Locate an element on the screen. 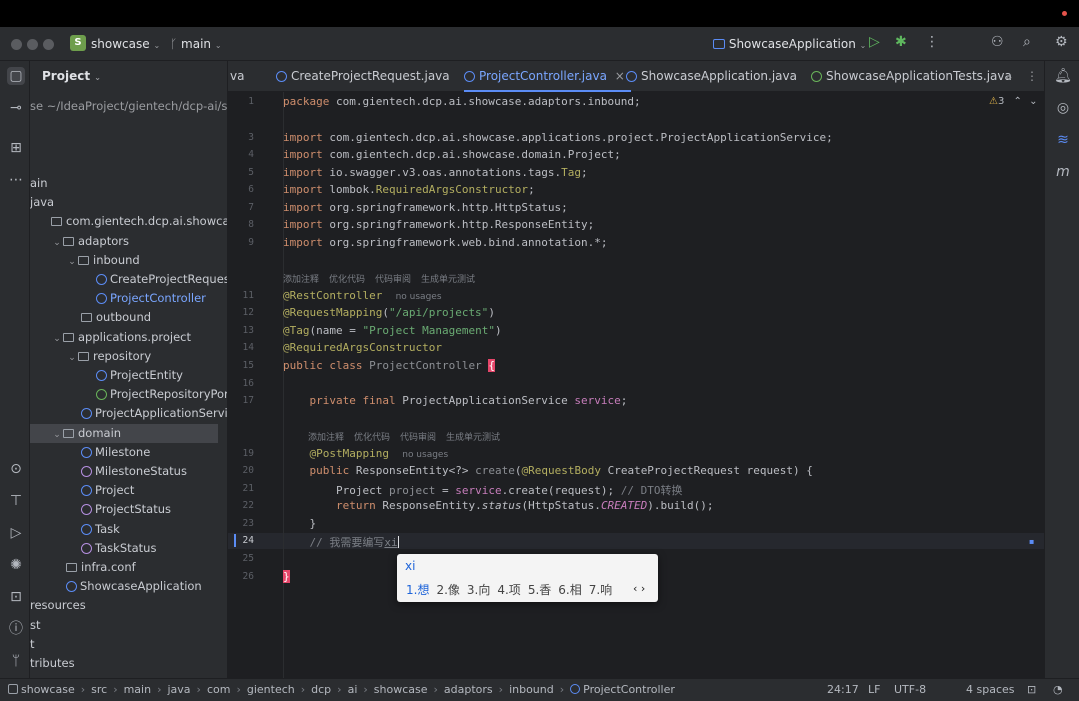  inspection-widget: ⚠3 ⌃ ⌄ is located at coordinates (1013, 101).